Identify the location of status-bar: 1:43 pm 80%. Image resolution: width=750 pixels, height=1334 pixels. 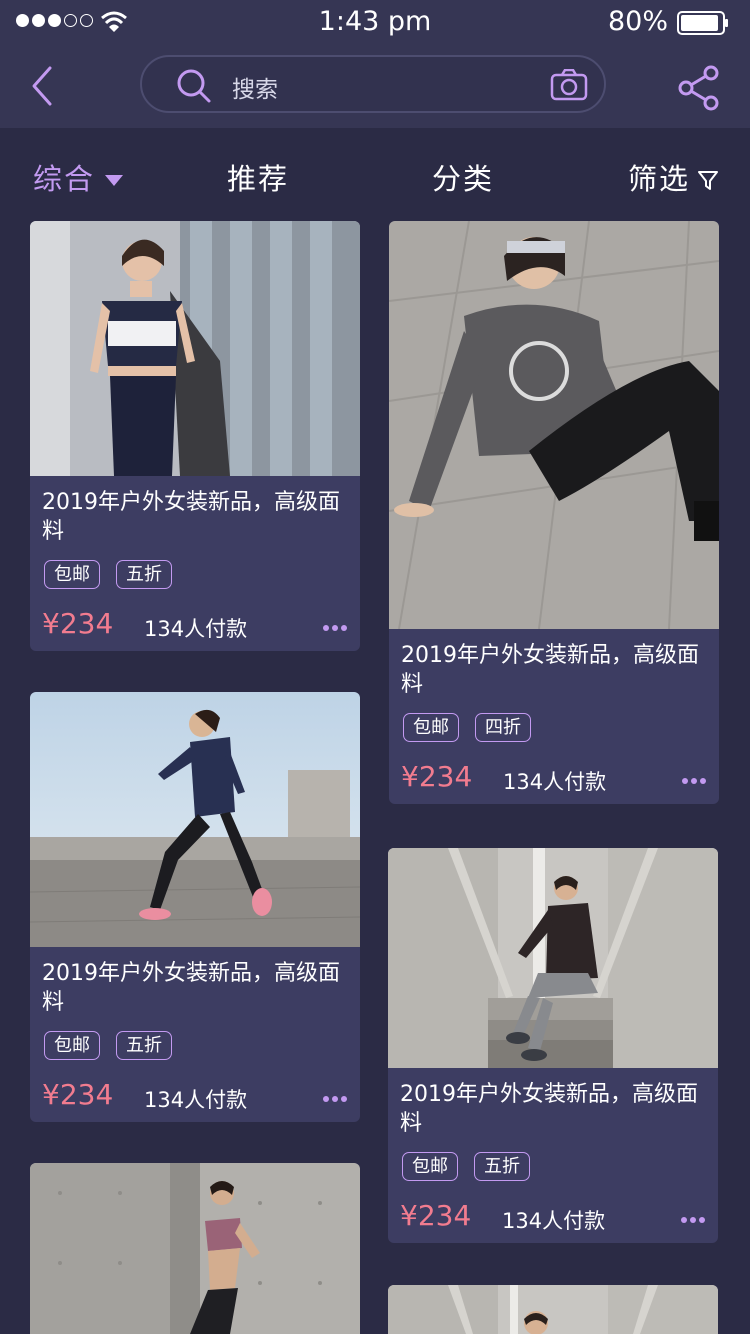
(375, 24).